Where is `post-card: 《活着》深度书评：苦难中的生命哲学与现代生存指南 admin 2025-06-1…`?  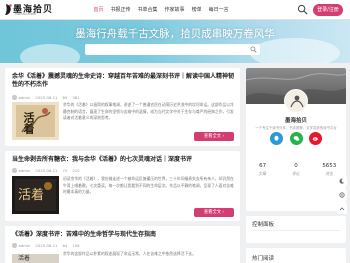
post-card: 《活着》深度书评：苦难中的生命哲学与现代生存指南 admin 2025-06-1… is located at coordinates (122, 244).